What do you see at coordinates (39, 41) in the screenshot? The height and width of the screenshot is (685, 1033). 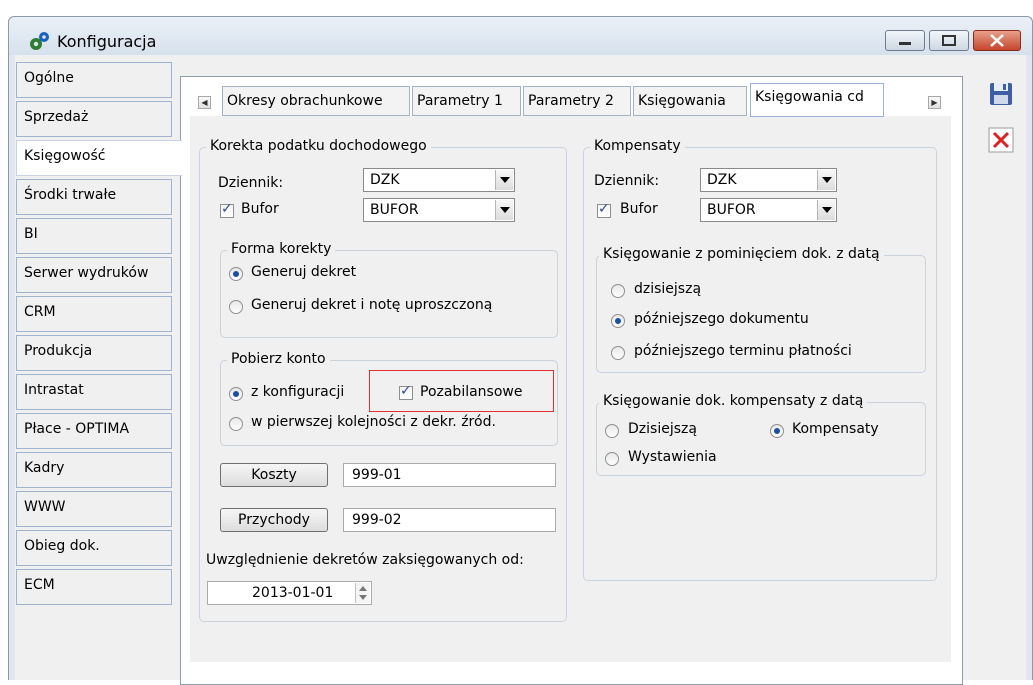 I see `gears-icon` at bounding box center [39, 41].